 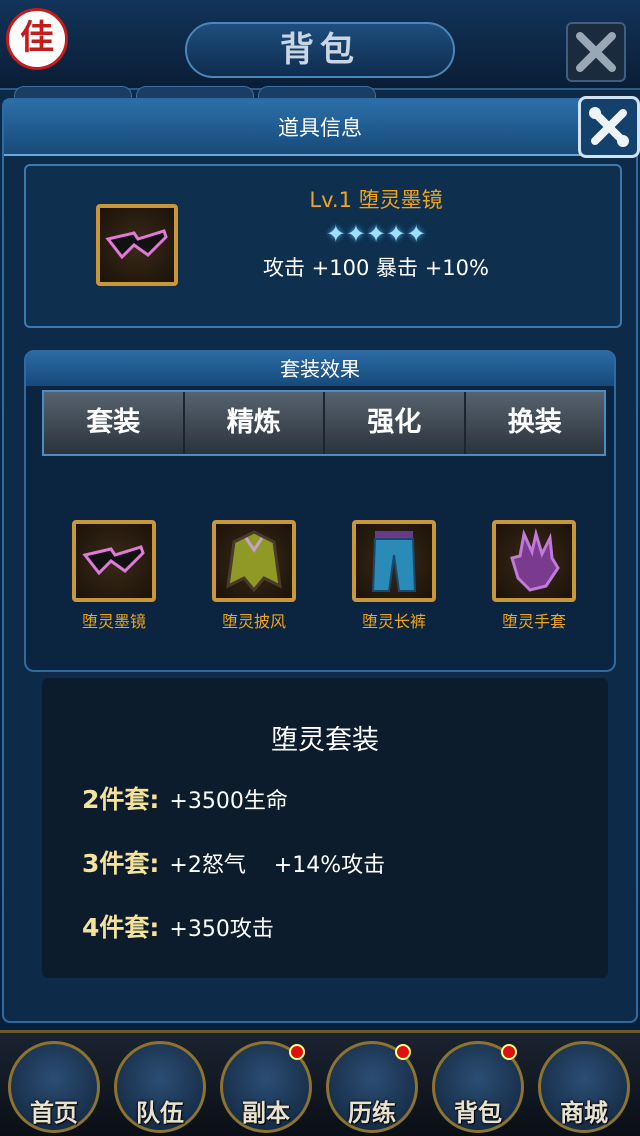 I want to click on bottom-nav: 首页 队伍 副本 历练 背包 商城, so click(x=320, y=1083).